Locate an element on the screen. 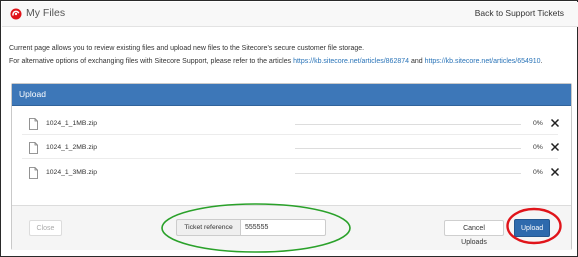  close-button: Close is located at coordinates (45, 228).